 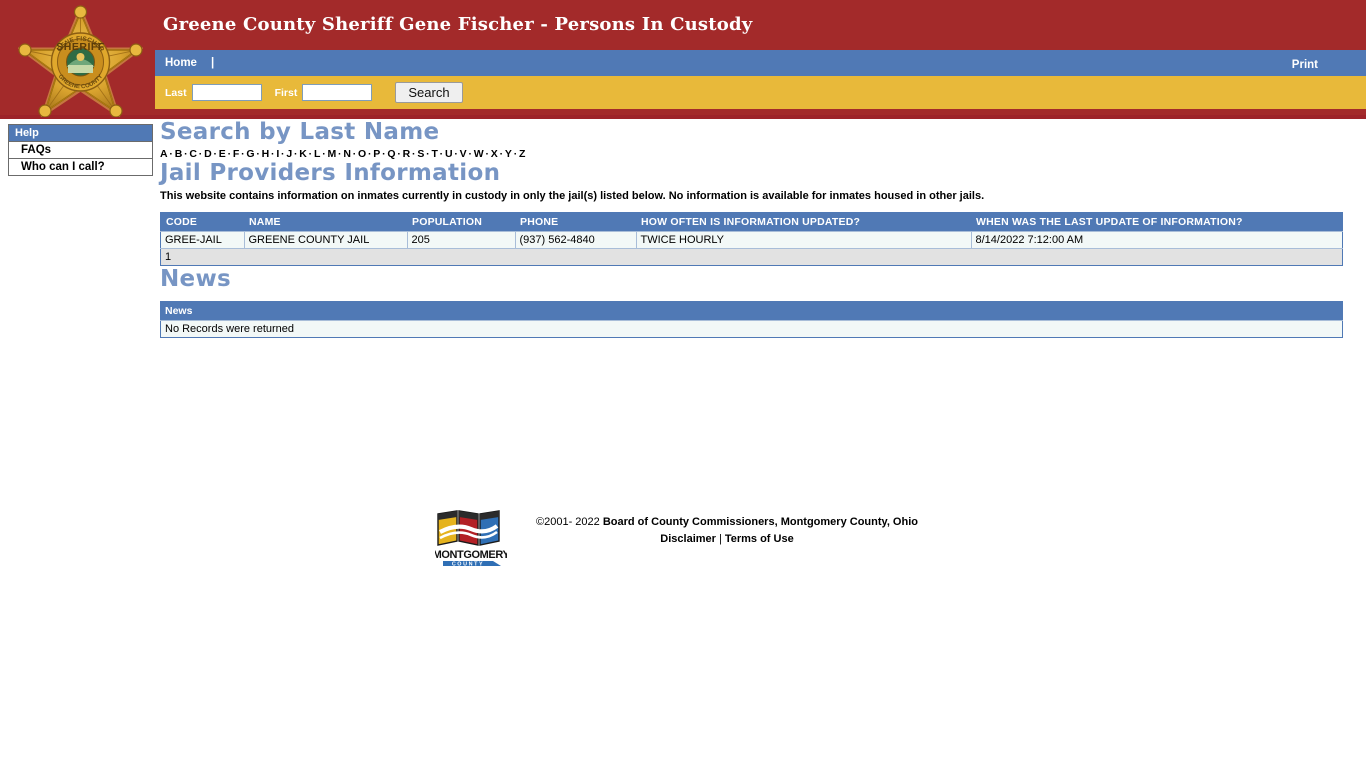 What do you see at coordinates (688, 539) in the screenshot?
I see `disclaimer-link: Disclaimer` at bounding box center [688, 539].